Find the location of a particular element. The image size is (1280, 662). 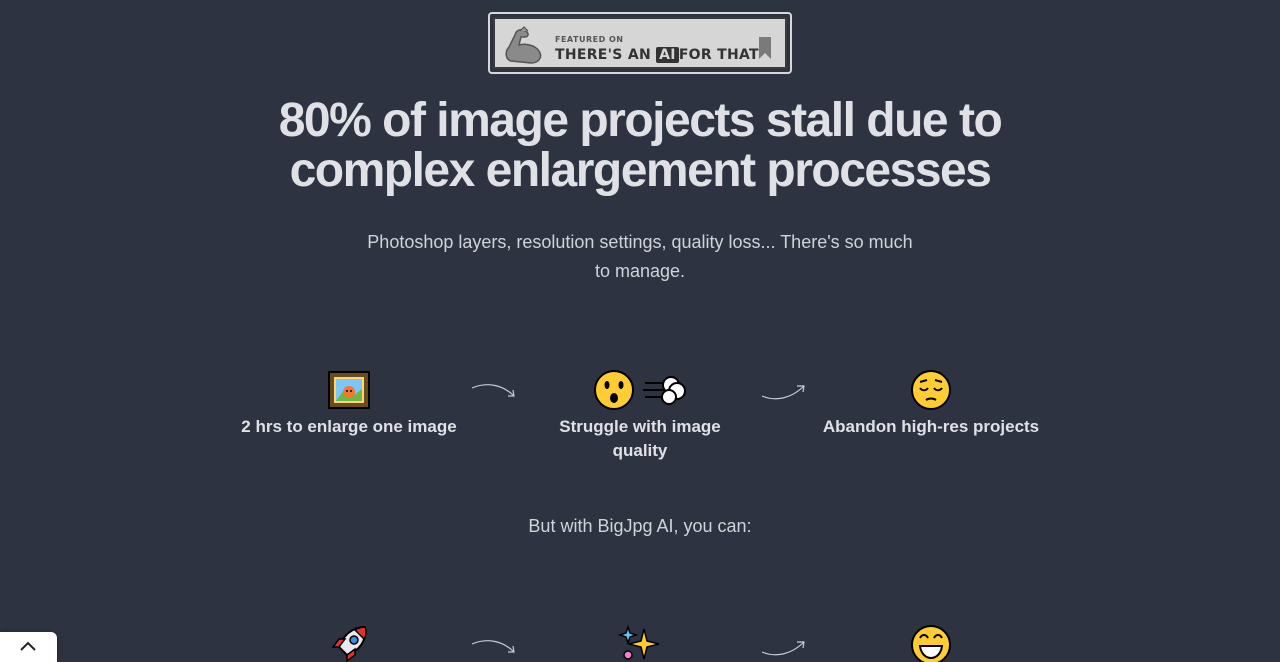

scroll-to-top-button is located at coordinates (28, 647).